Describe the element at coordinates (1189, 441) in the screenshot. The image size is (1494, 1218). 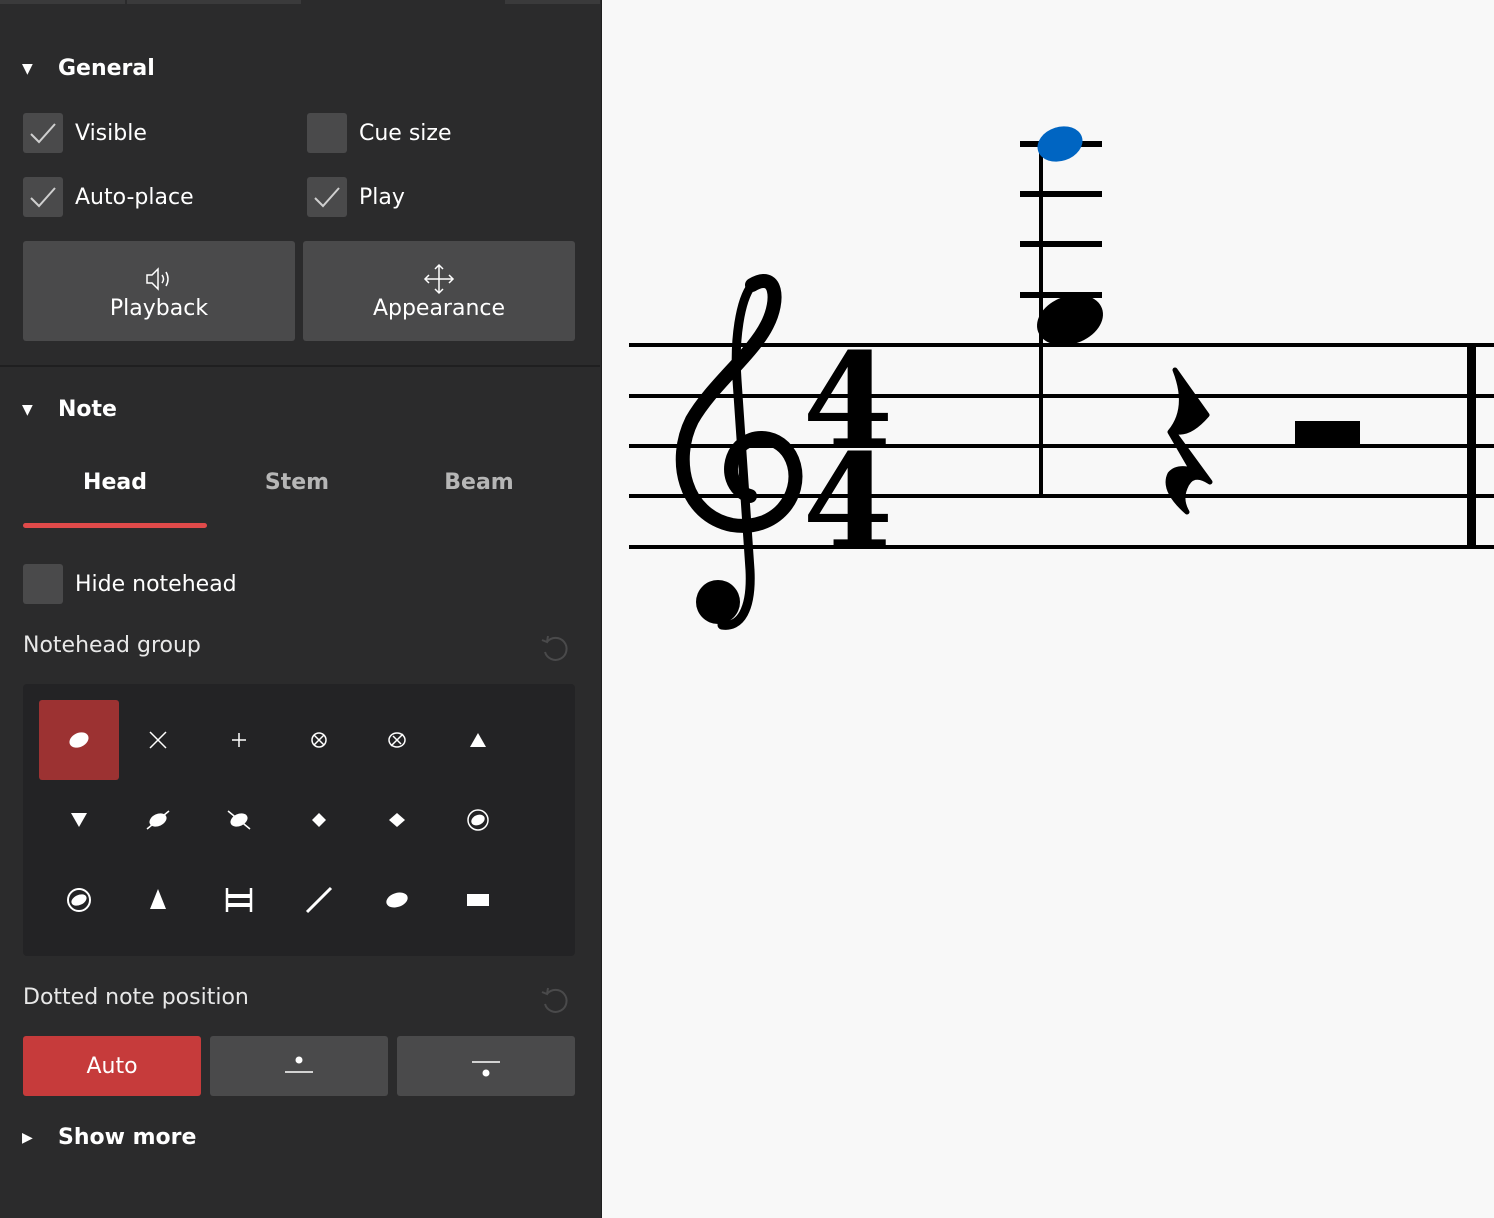
I see `quarter-rest` at that location.